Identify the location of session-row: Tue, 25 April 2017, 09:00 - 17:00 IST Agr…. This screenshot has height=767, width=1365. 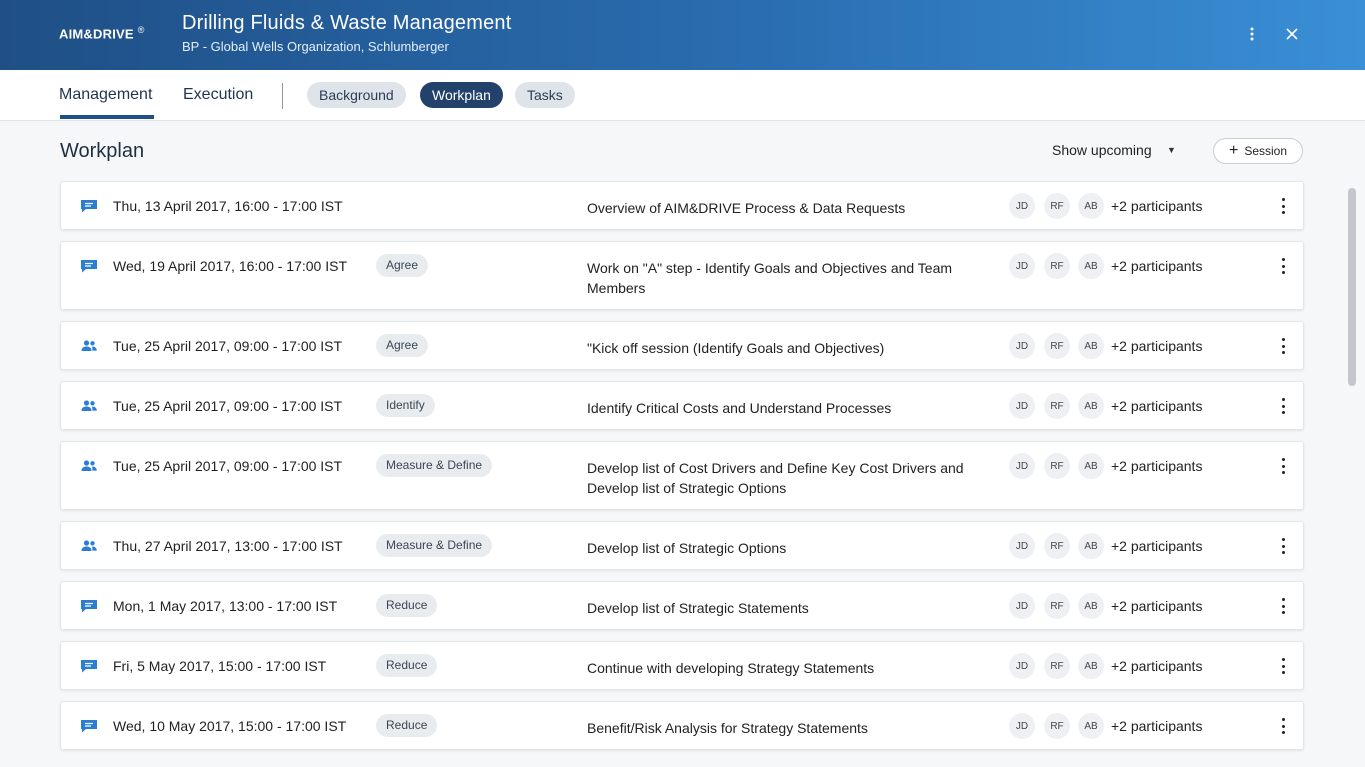
(682, 345).